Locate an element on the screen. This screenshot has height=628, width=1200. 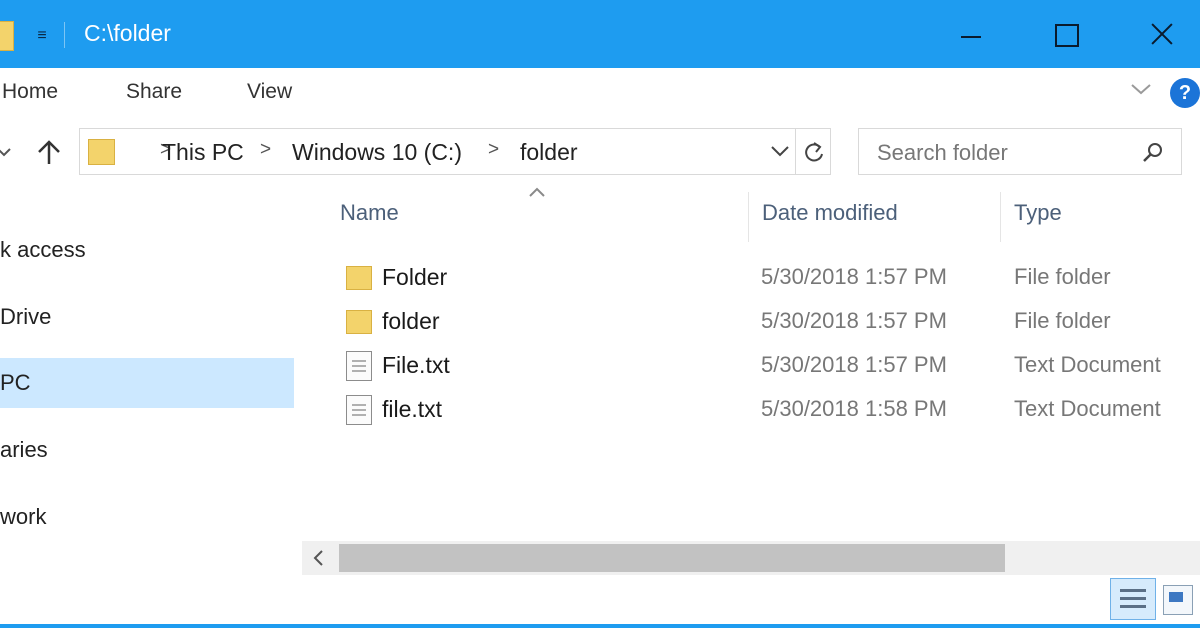
column-header-date-modified: Date modified is located at coordinates (830, 213).